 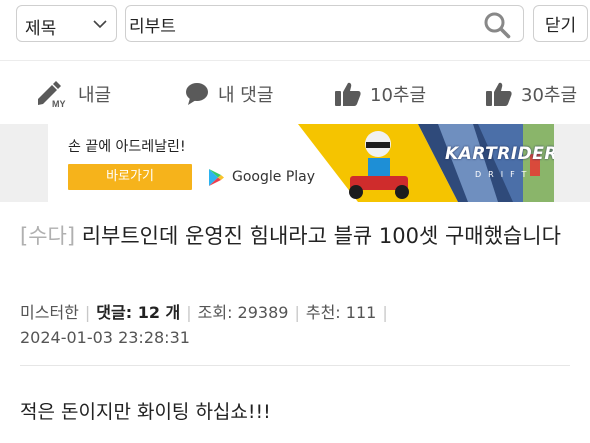 What do you see at coordinates (127, 147) in the screenshot?
I see `ad-tagline: 손 끝에 아드레날린!` at bounding box center [127, 147].